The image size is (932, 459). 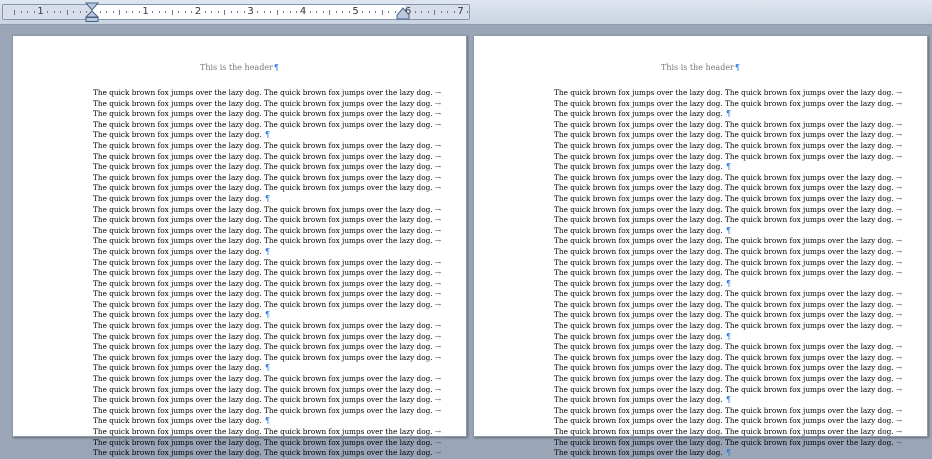 I want to click on paragraph-mark: ¶, so click(x=728, y=114).